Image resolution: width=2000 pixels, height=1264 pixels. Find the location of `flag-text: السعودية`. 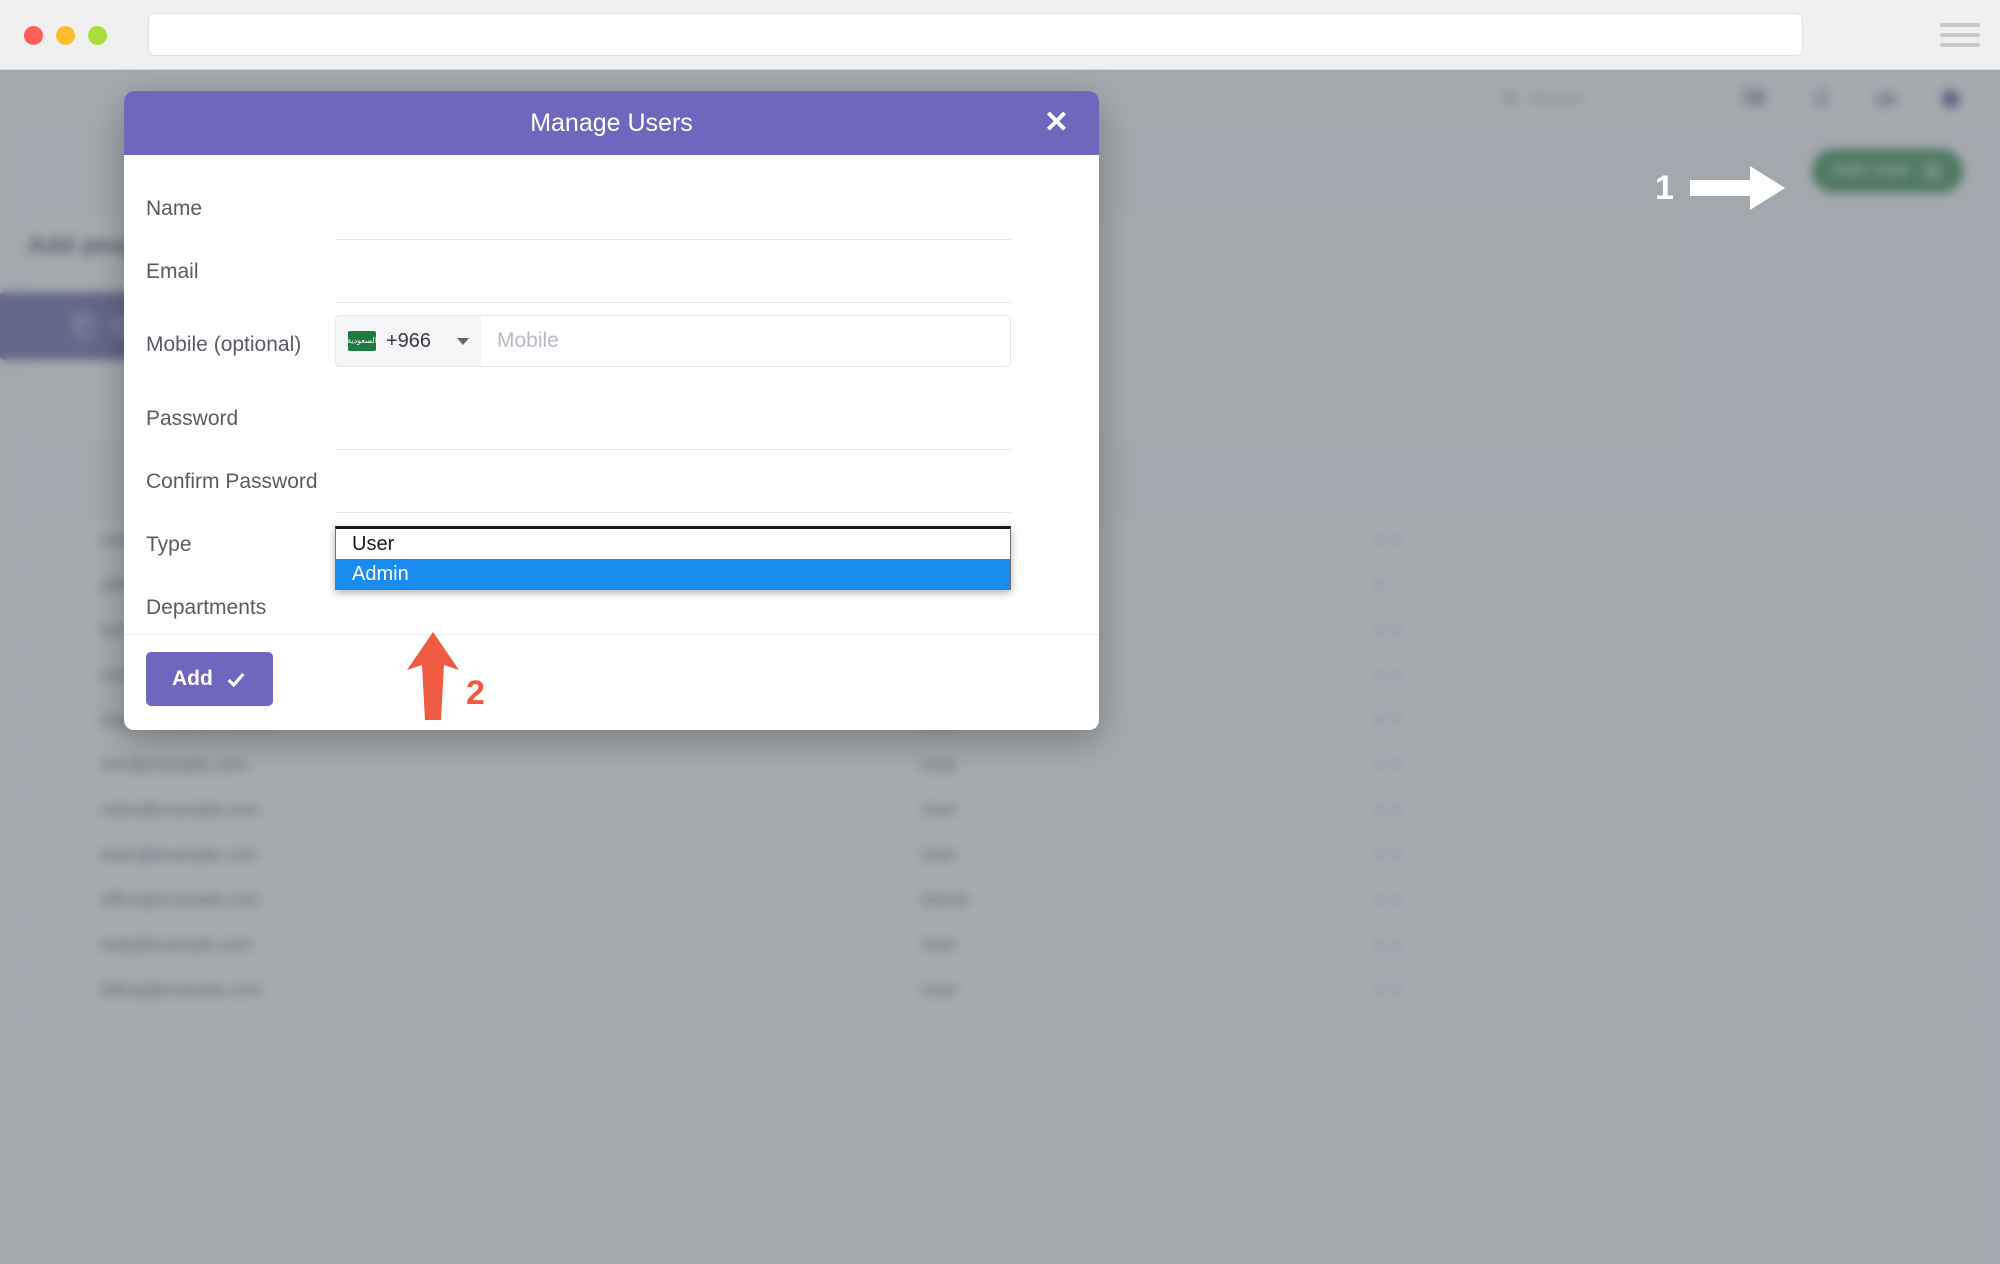

flag-text: السعودية is located at coordinates (362, 340).